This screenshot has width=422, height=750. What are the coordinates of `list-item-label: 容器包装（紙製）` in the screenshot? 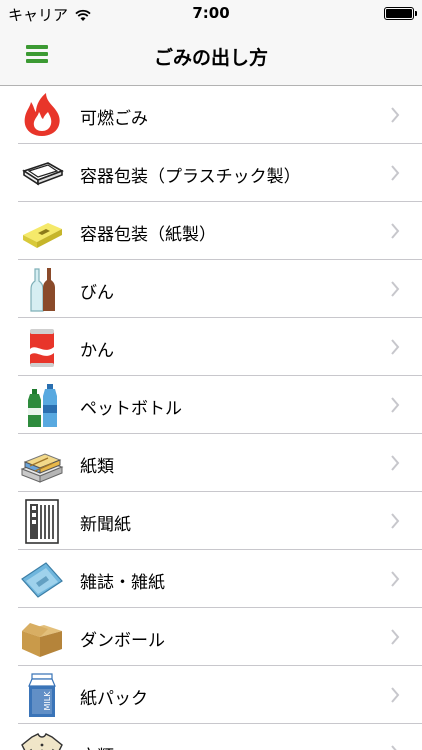 It's located at (148, 235).